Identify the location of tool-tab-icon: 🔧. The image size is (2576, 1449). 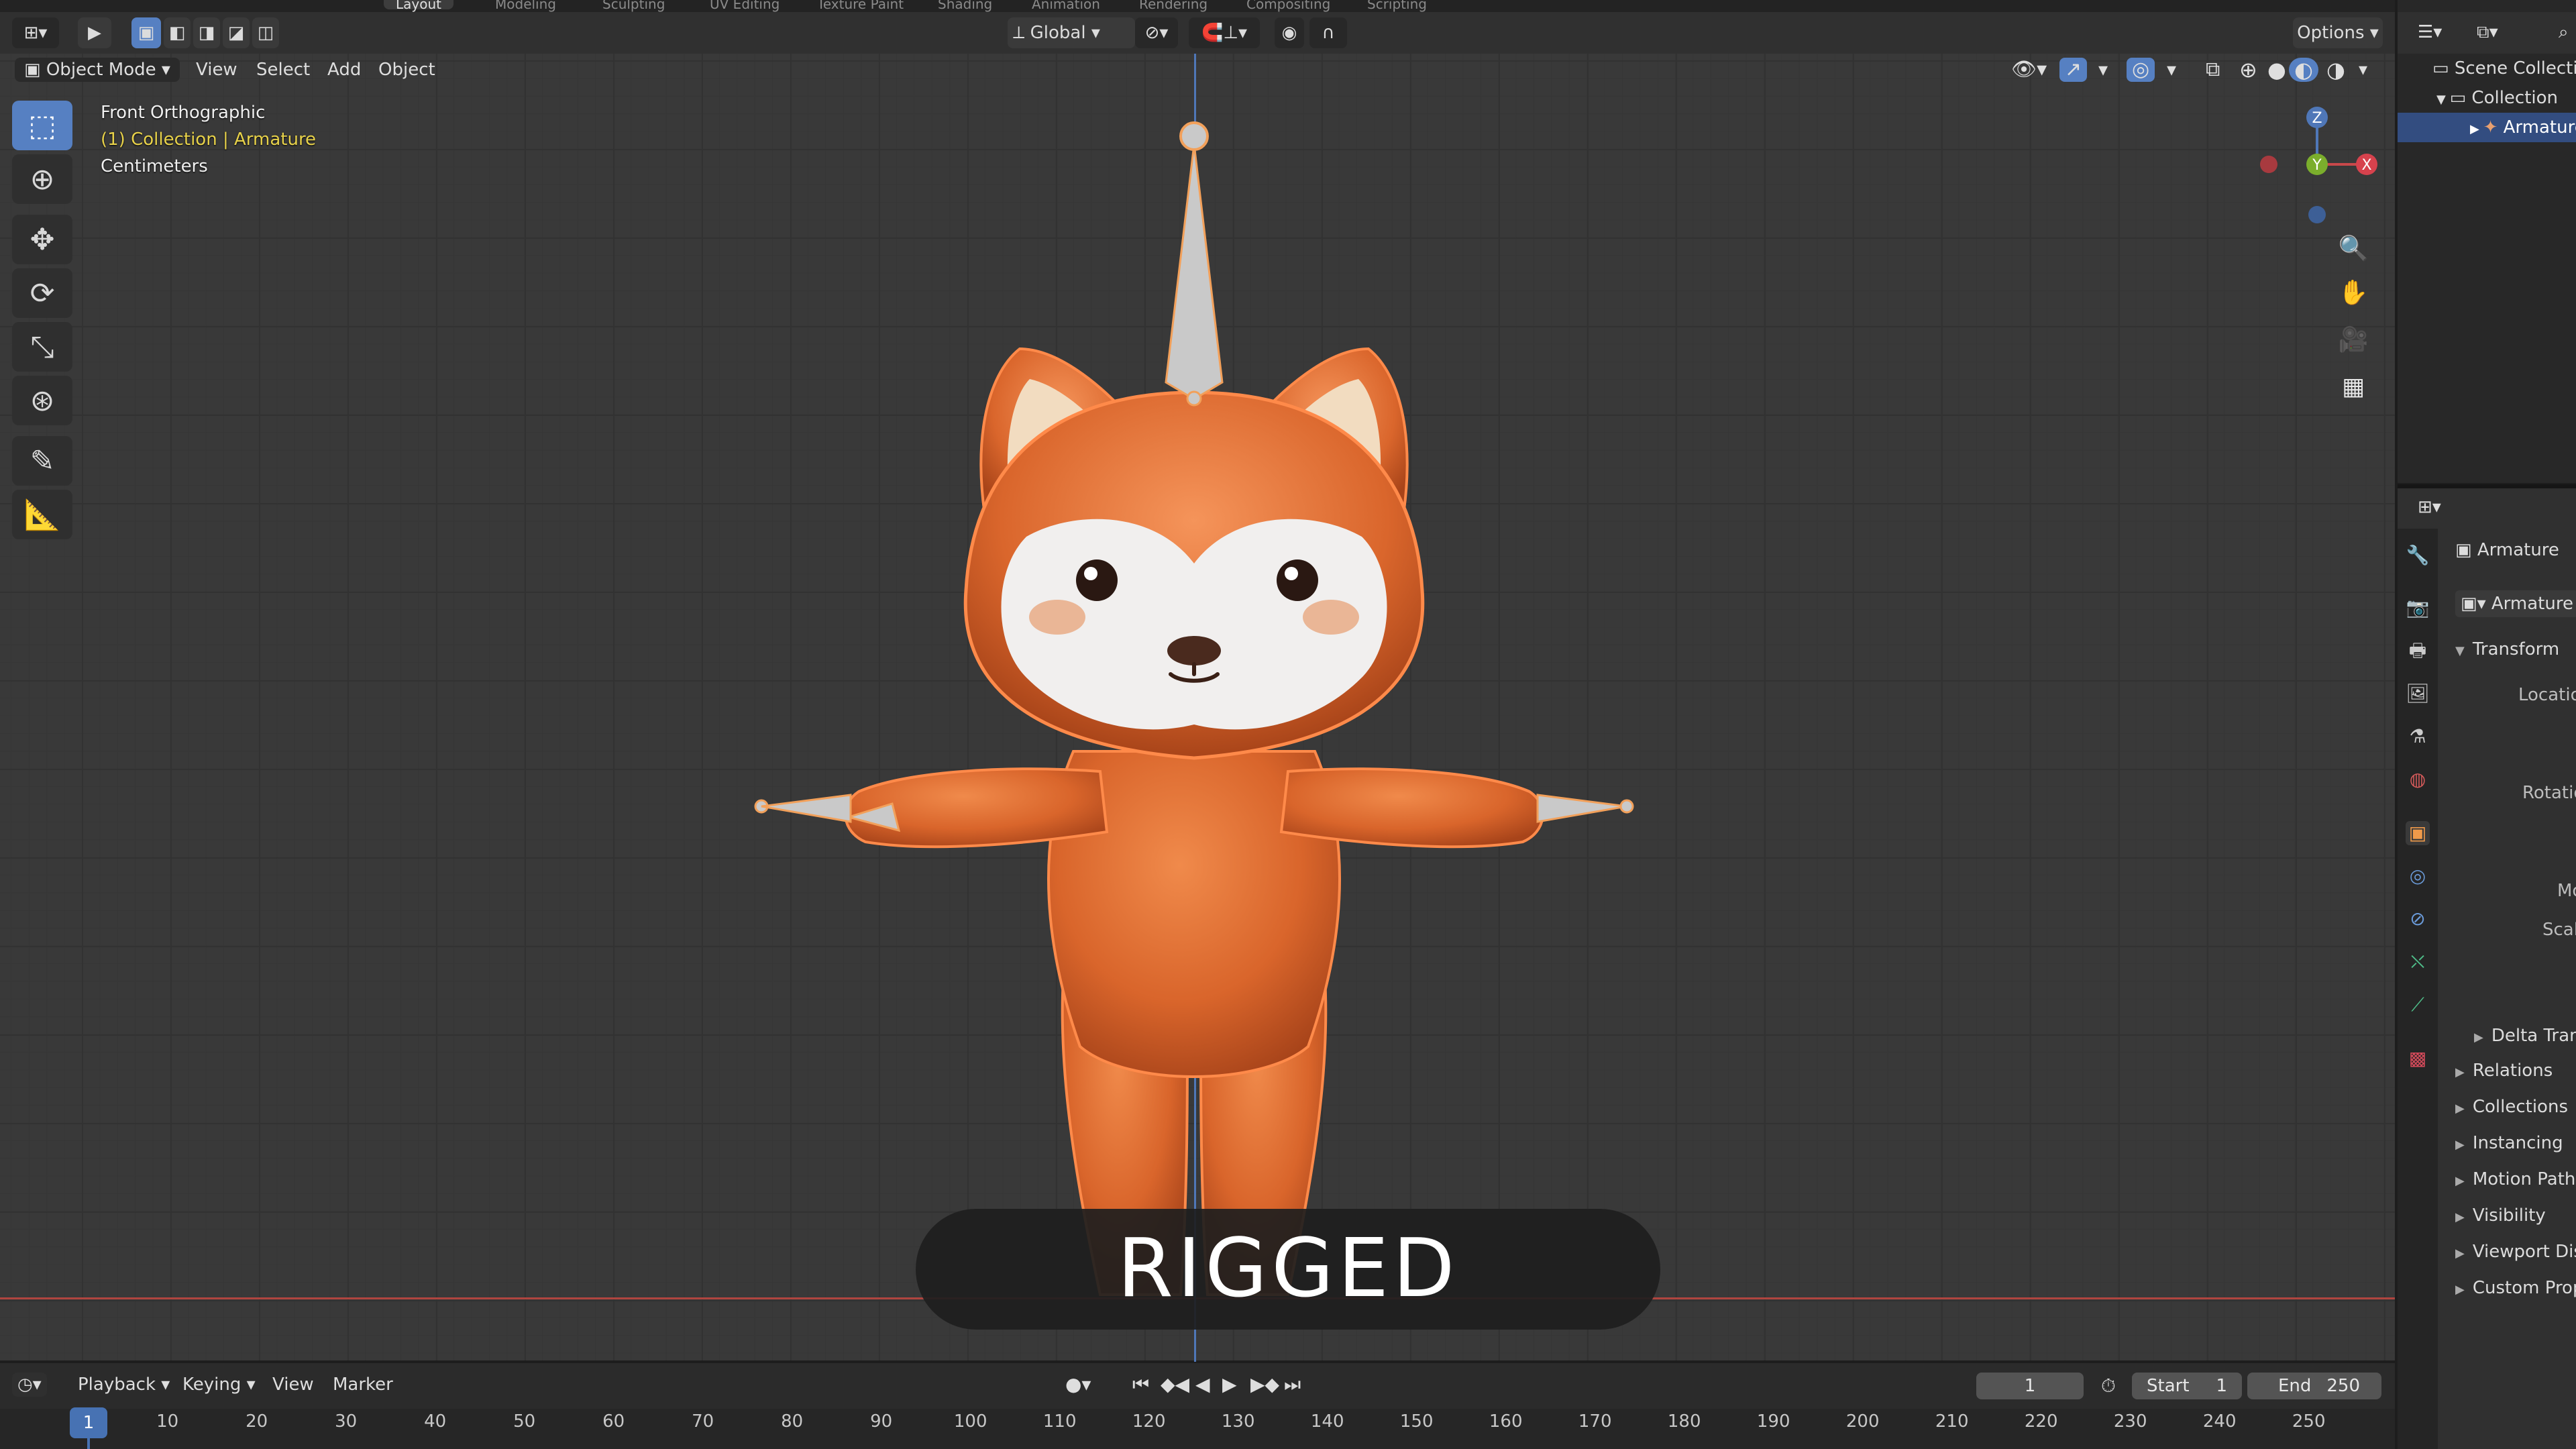
(2418, 555).